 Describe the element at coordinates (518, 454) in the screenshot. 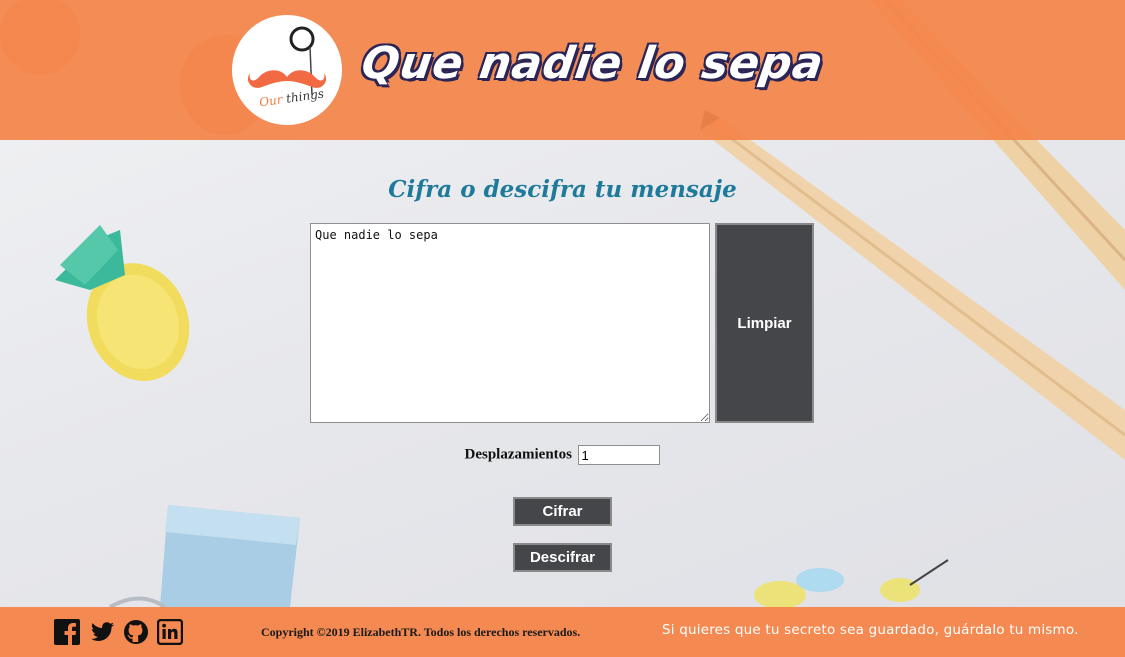

I see `shift-label: Desplazamientos` at that location.